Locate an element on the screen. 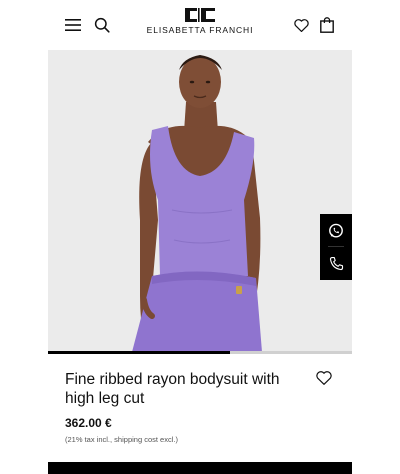  shopping-bag-icon is located at coordinates (327, 25).